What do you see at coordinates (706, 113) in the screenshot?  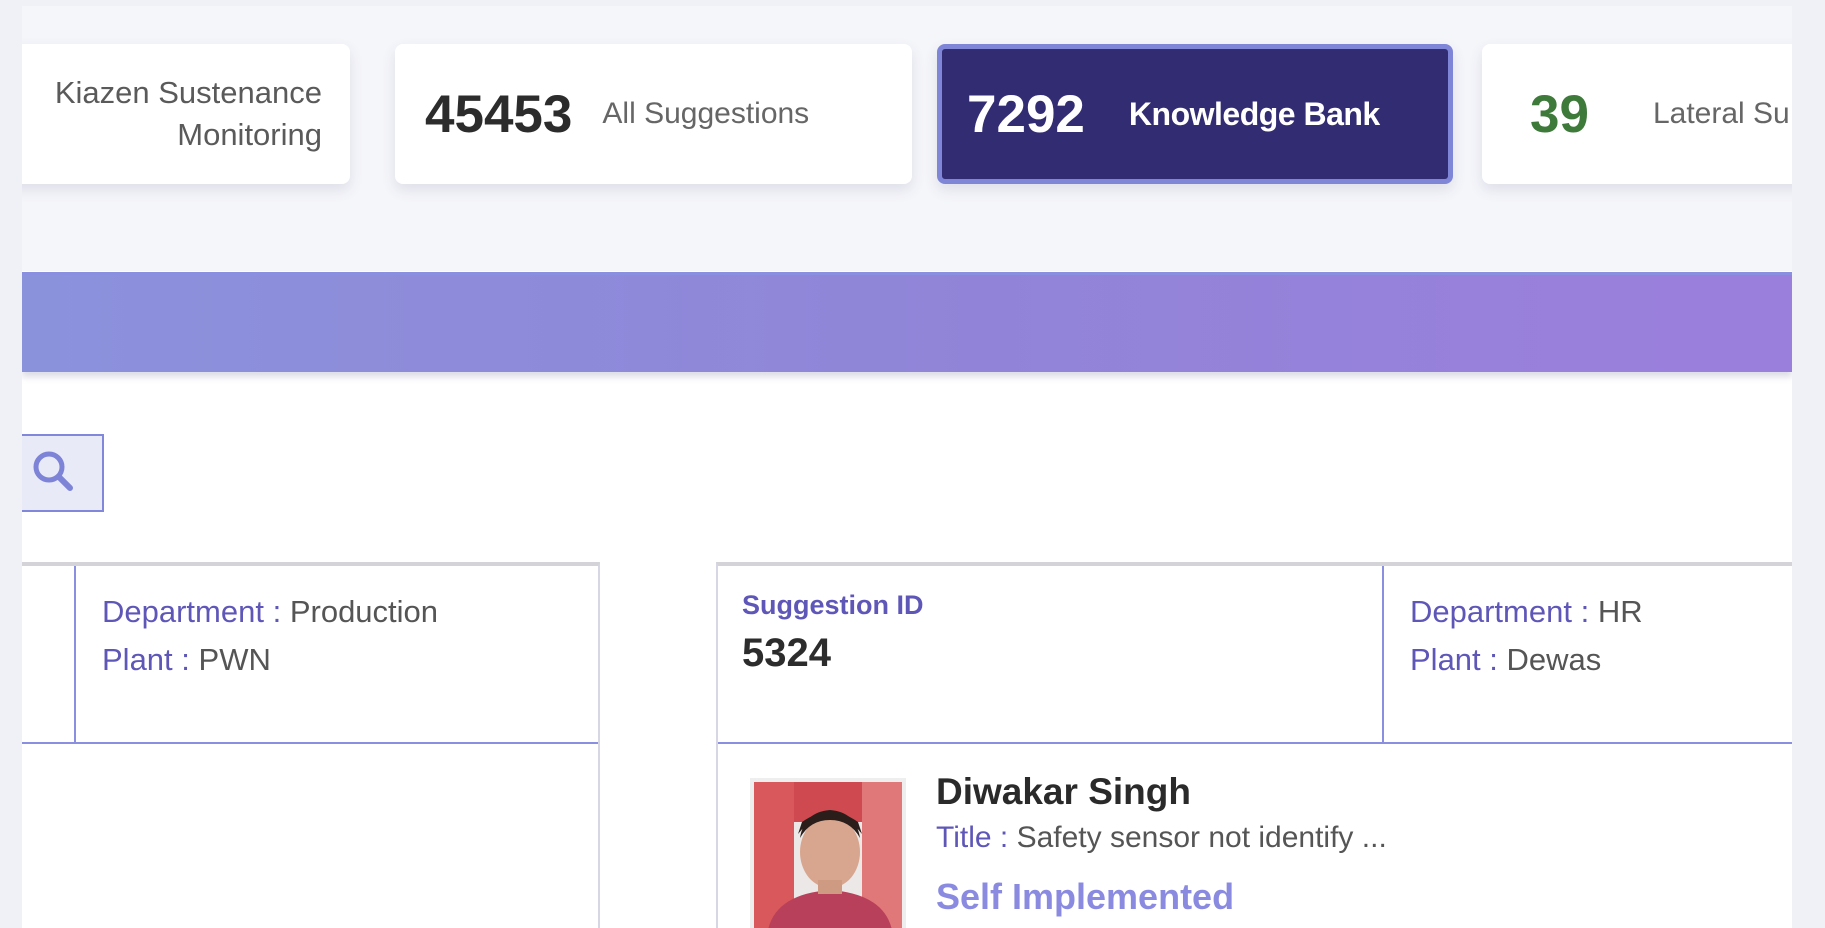 I see `all-suggestions-label: All Suggestions` at bounding box center [706, 113].